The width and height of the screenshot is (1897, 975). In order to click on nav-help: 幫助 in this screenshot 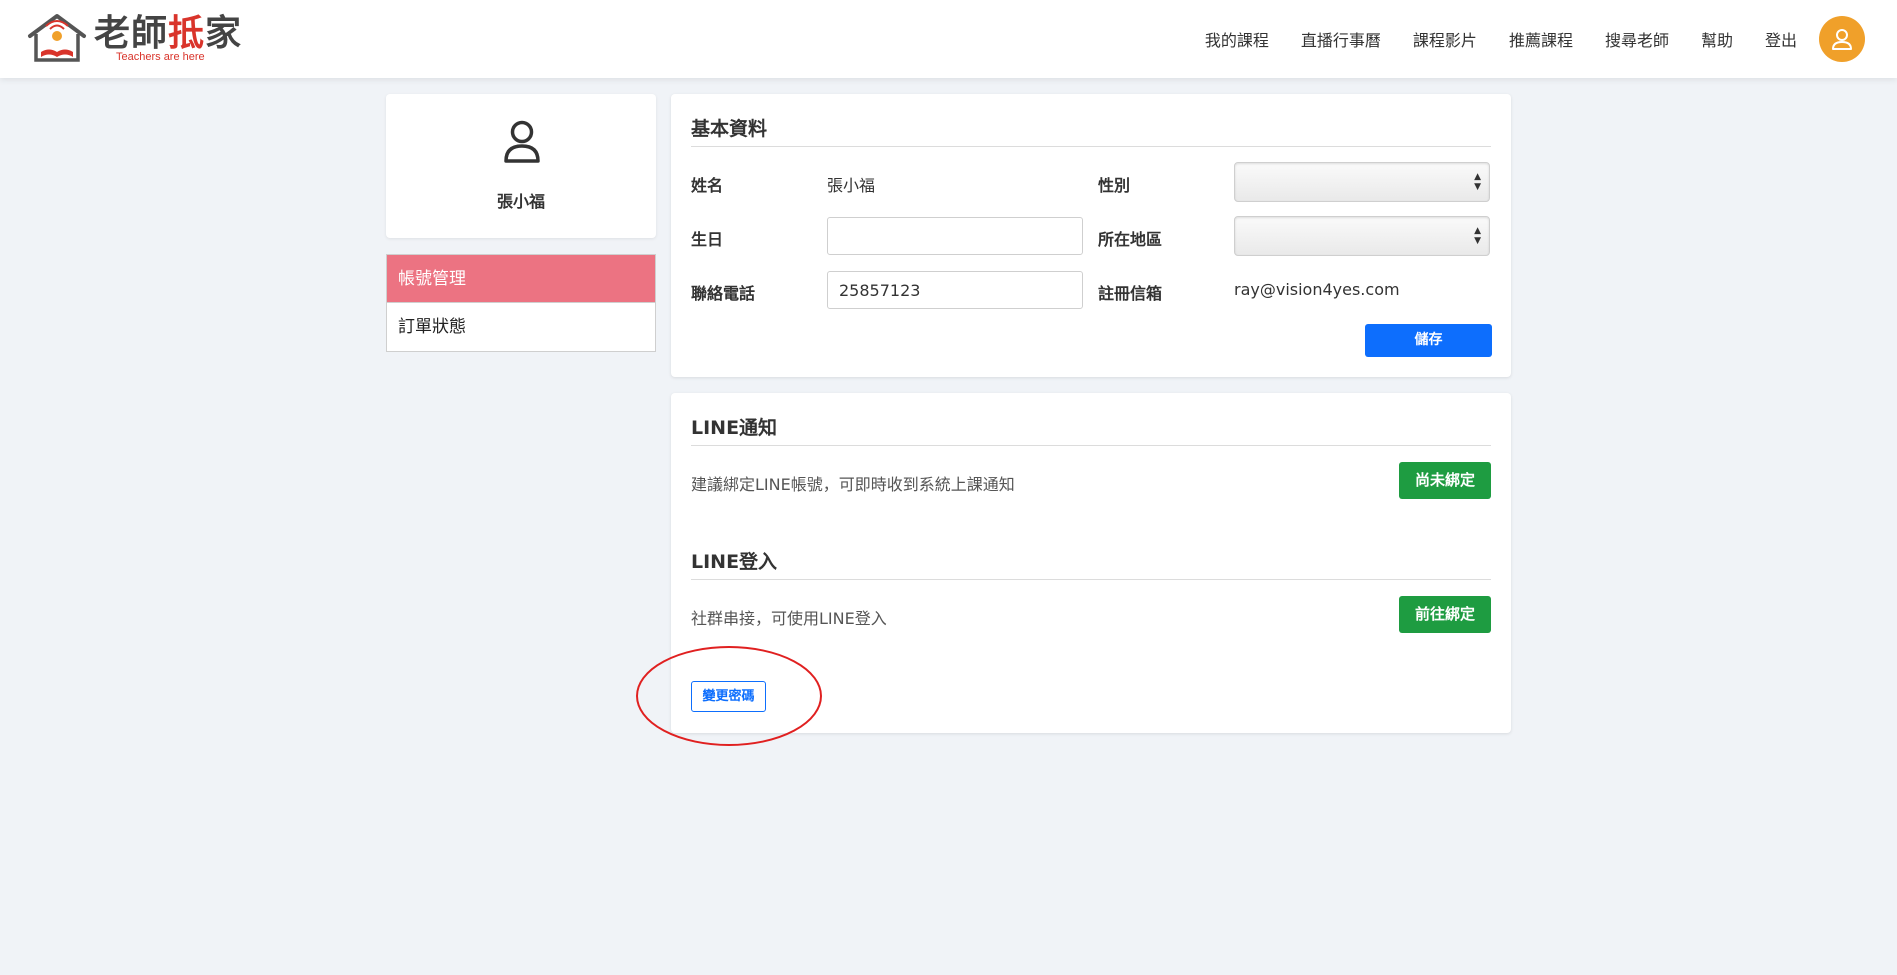, I will do `click(1717, 39)`.